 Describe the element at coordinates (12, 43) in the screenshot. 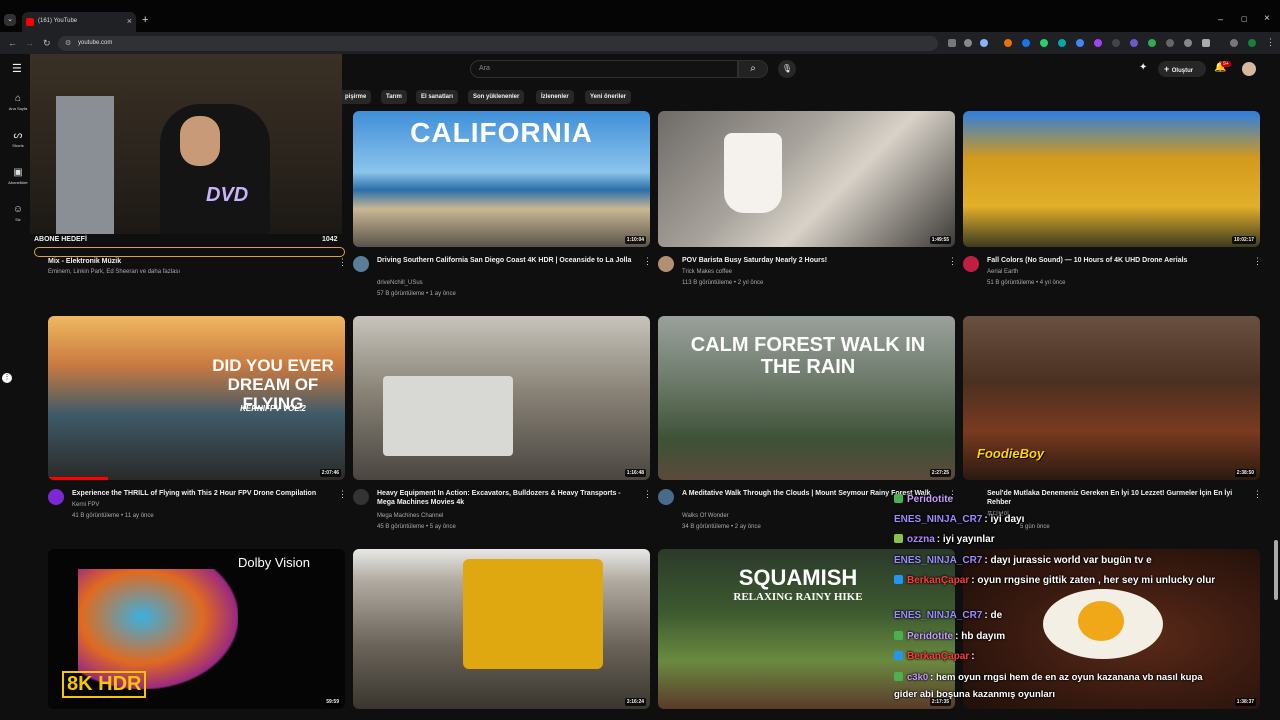

I see `back-icon: ←` at that location.